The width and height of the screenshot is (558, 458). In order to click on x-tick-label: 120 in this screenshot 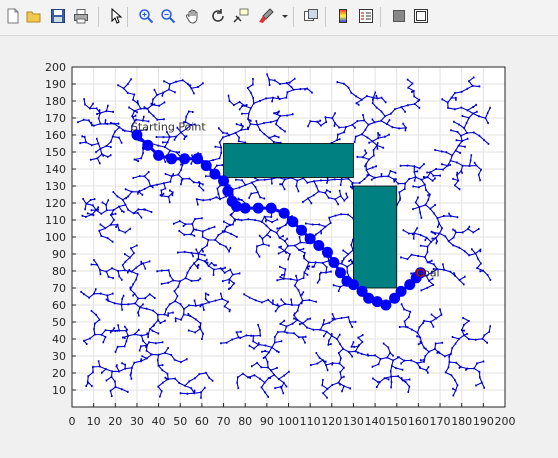, I will do `click(331, 421)`.